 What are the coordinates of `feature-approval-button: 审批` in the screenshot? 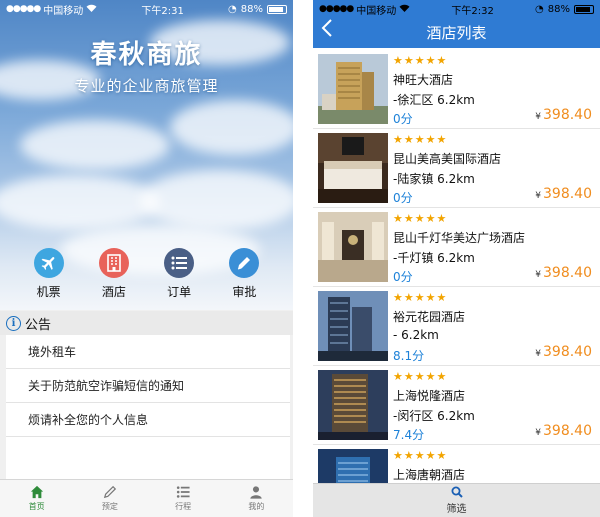 It's located at (244, 274).